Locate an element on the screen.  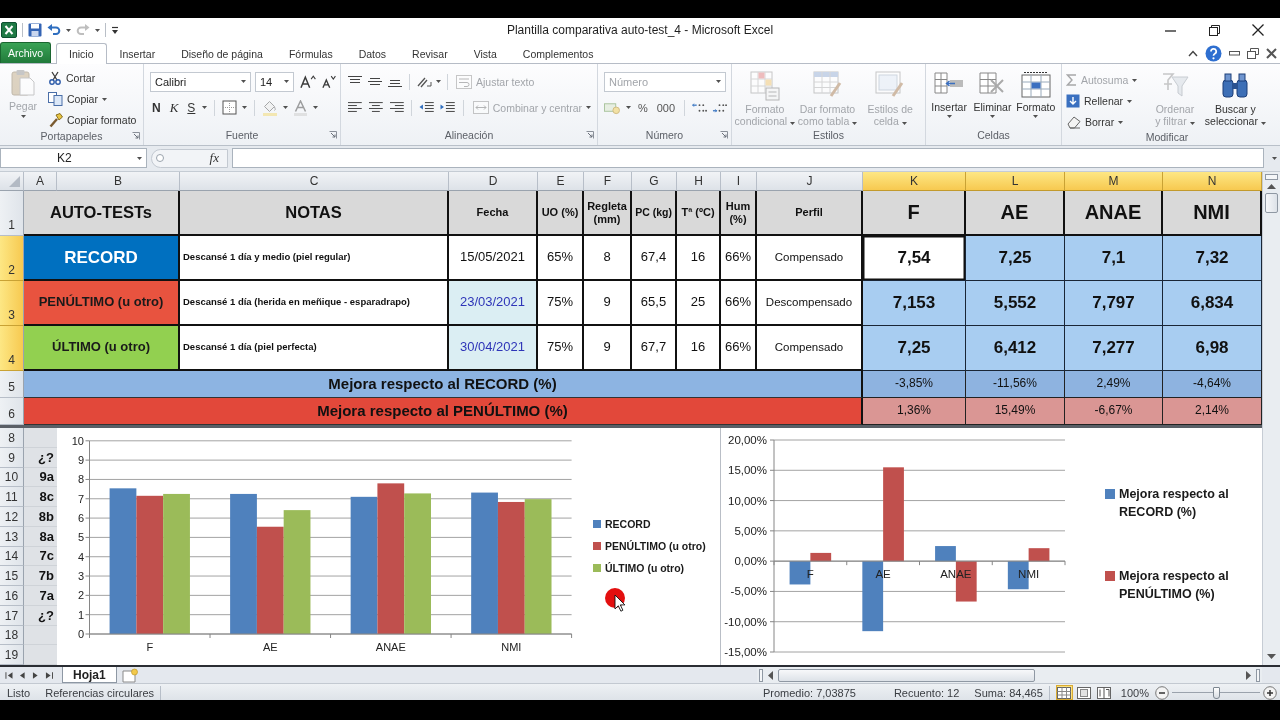
minimize-icon is located at coordinates (1234, 53).